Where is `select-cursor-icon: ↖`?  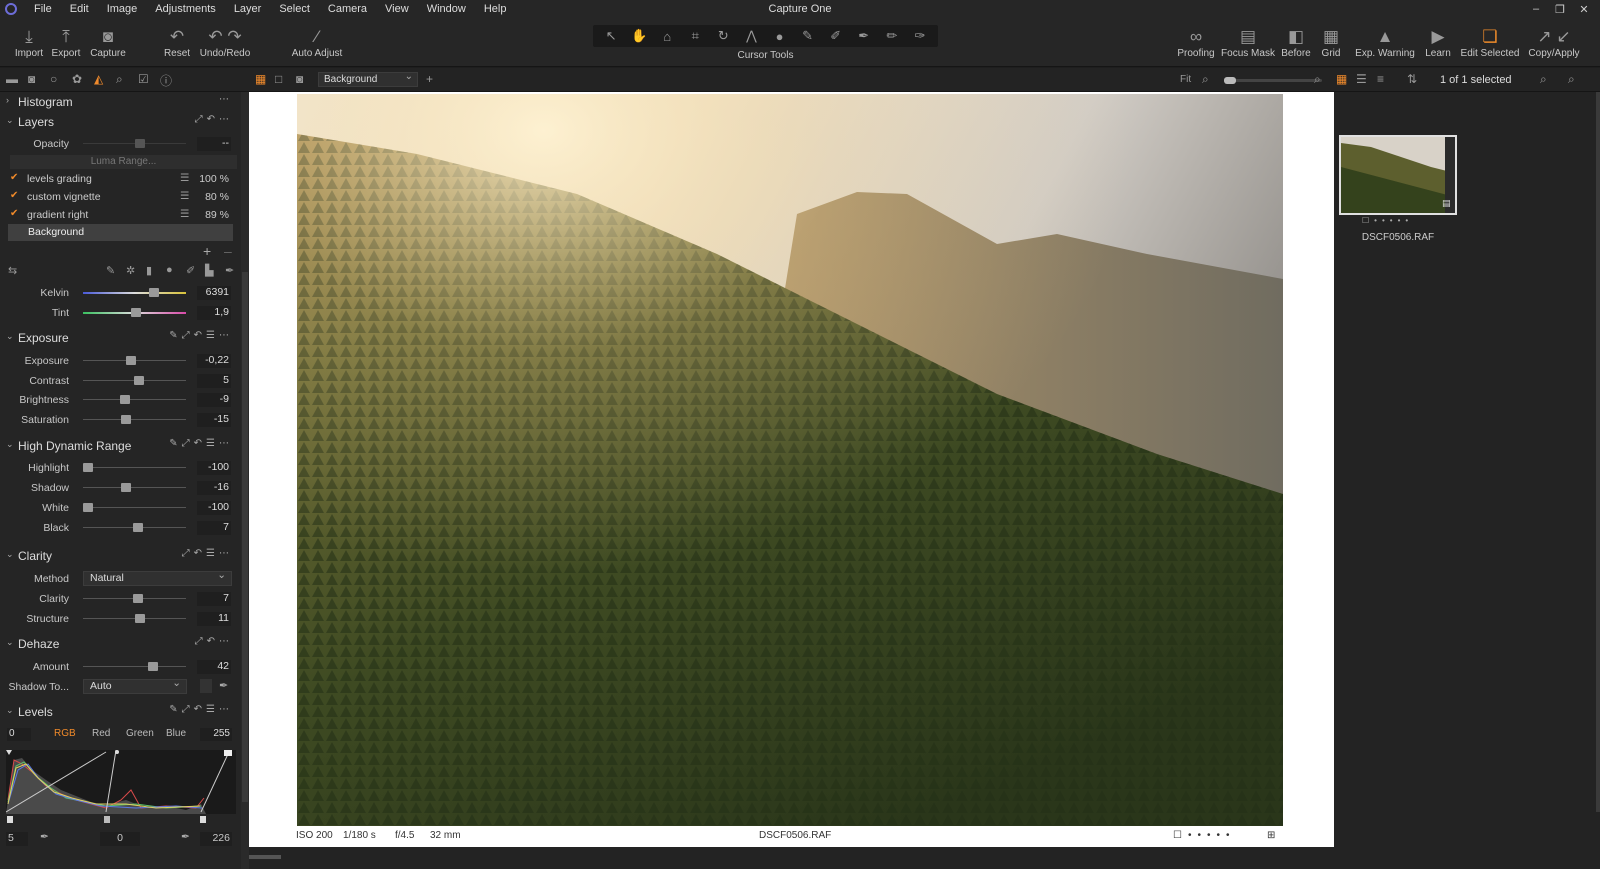 select-cursor-icon: ↖ is located at coordinates (611, 36).